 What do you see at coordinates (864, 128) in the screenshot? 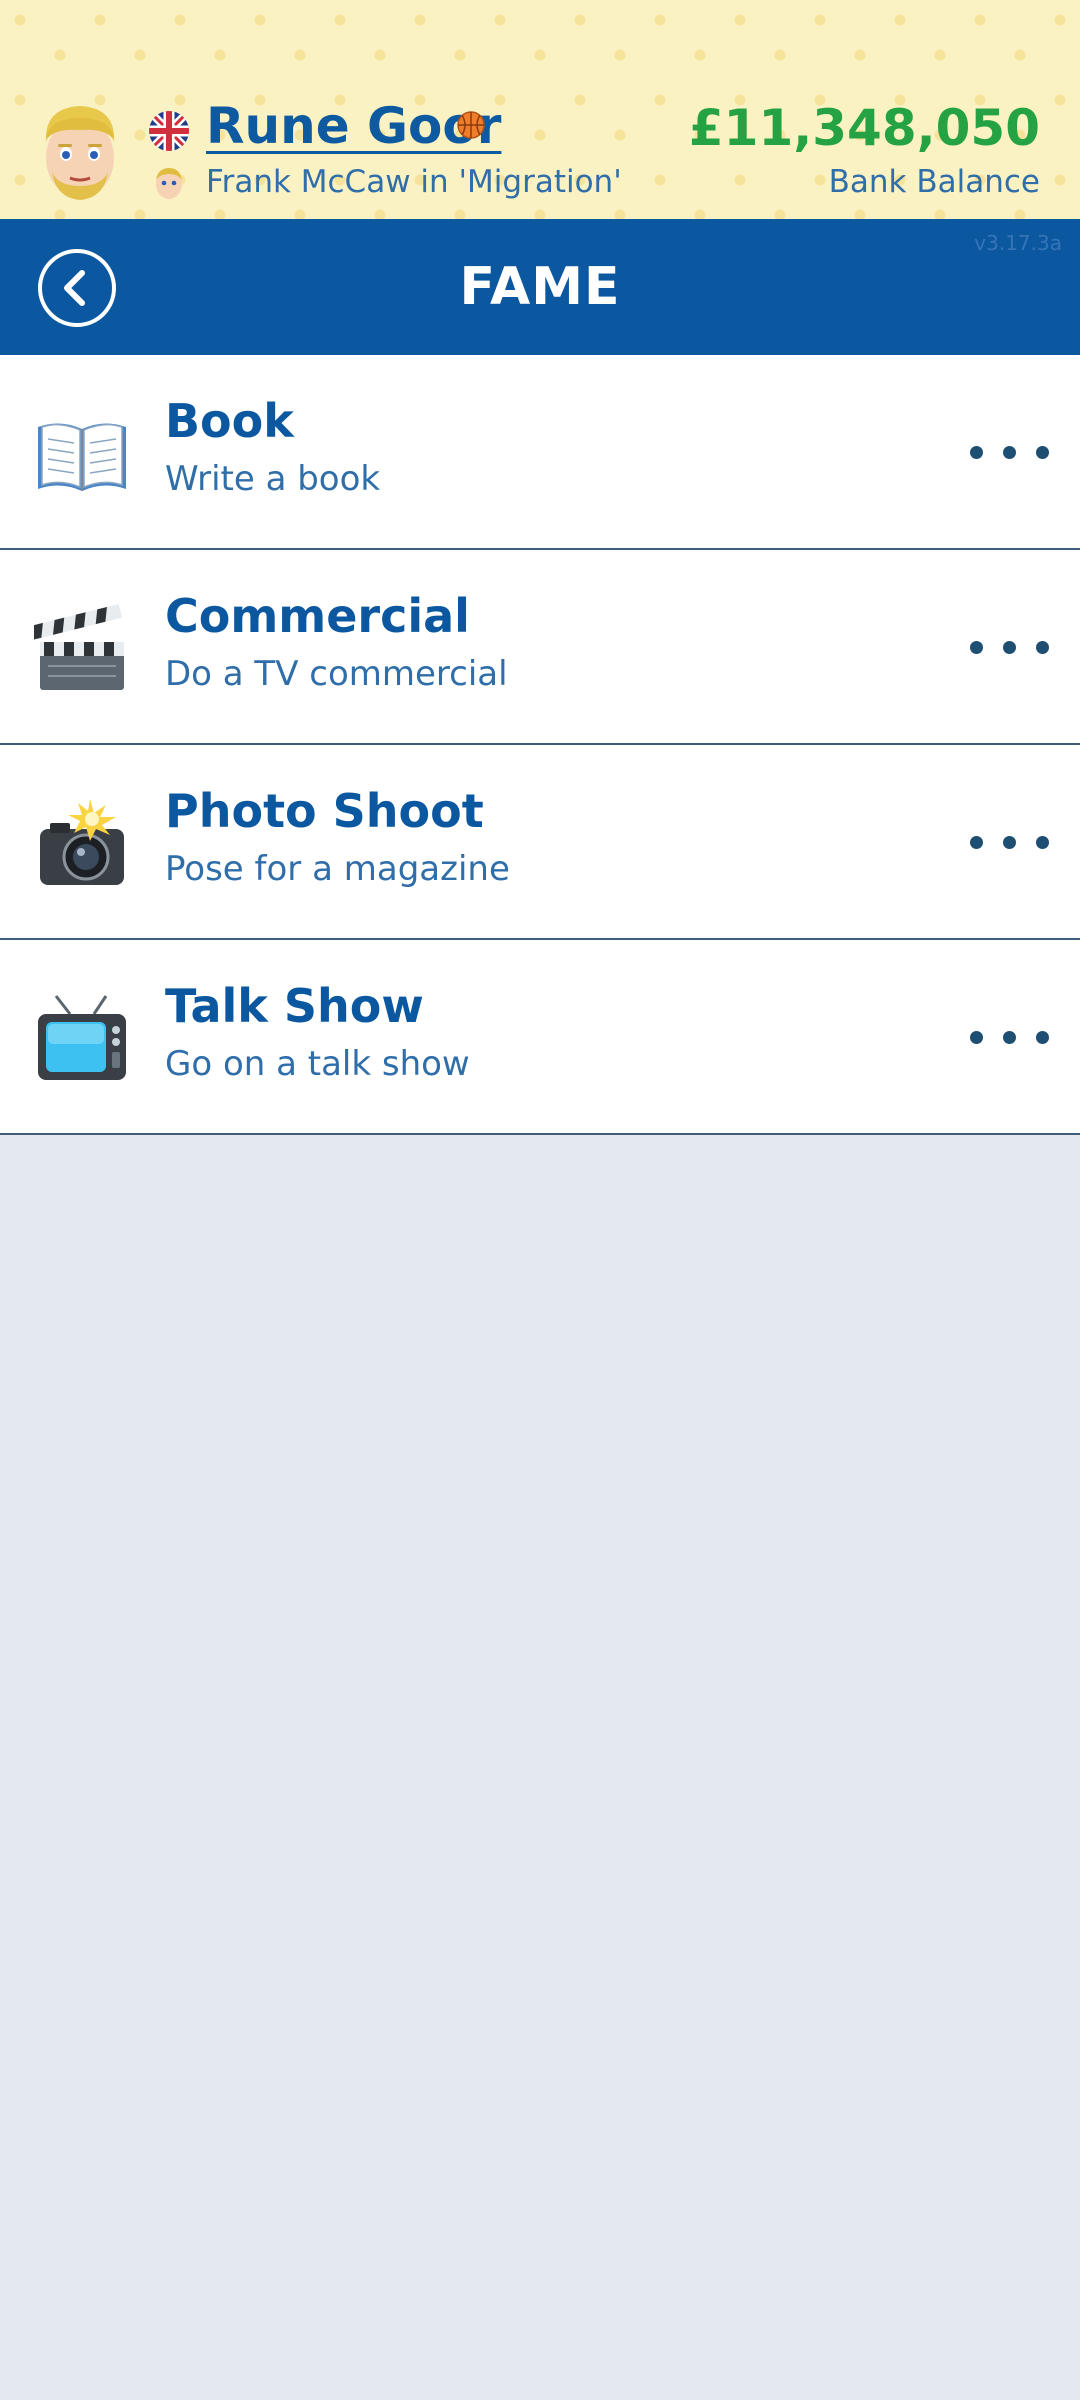
I see `bank-balance-value: £11,348,050` at bounding box center [864, 128].